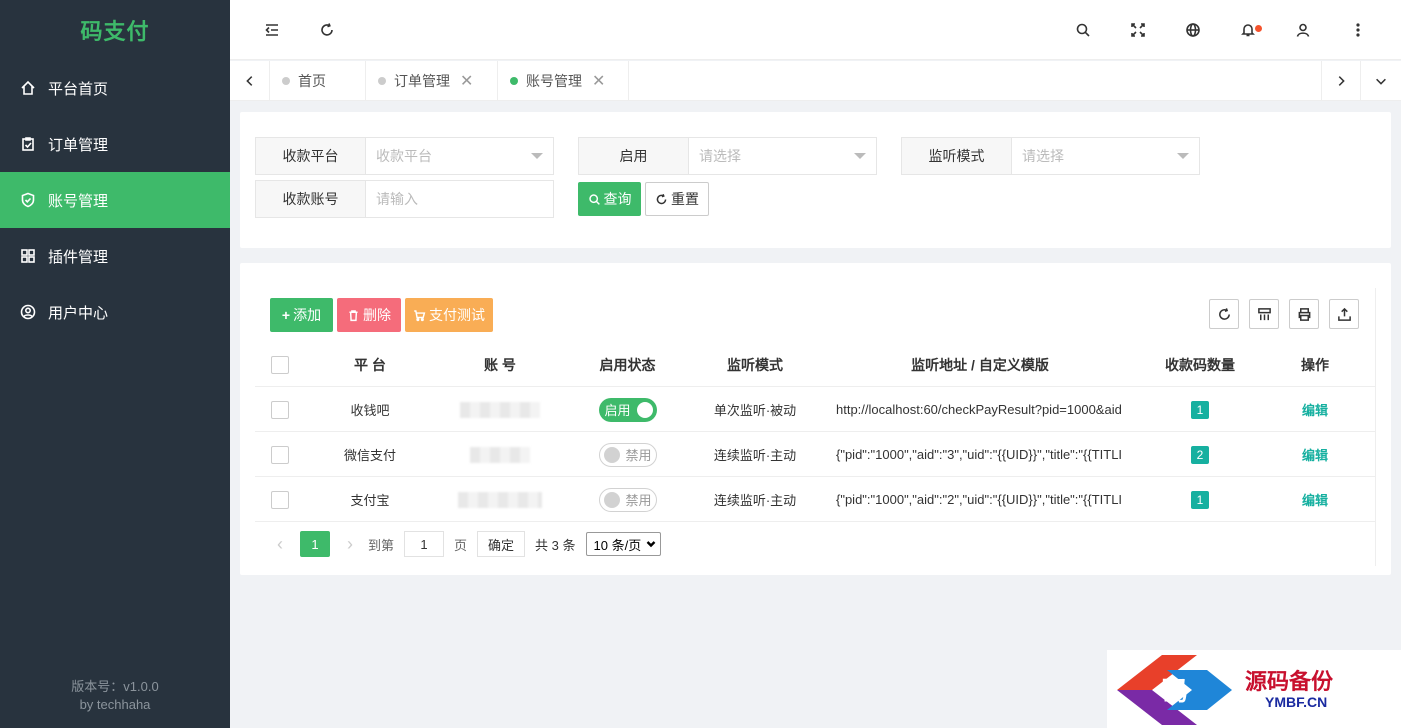 This screenshot has width=1401, height=728. I want to click on sidebar-item-label: 插件管理, so click(78, 257).